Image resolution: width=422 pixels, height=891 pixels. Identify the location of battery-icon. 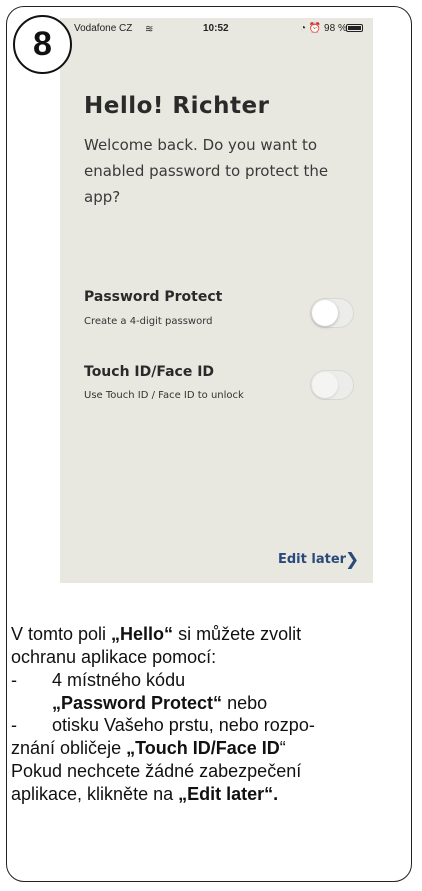
(354, 28).